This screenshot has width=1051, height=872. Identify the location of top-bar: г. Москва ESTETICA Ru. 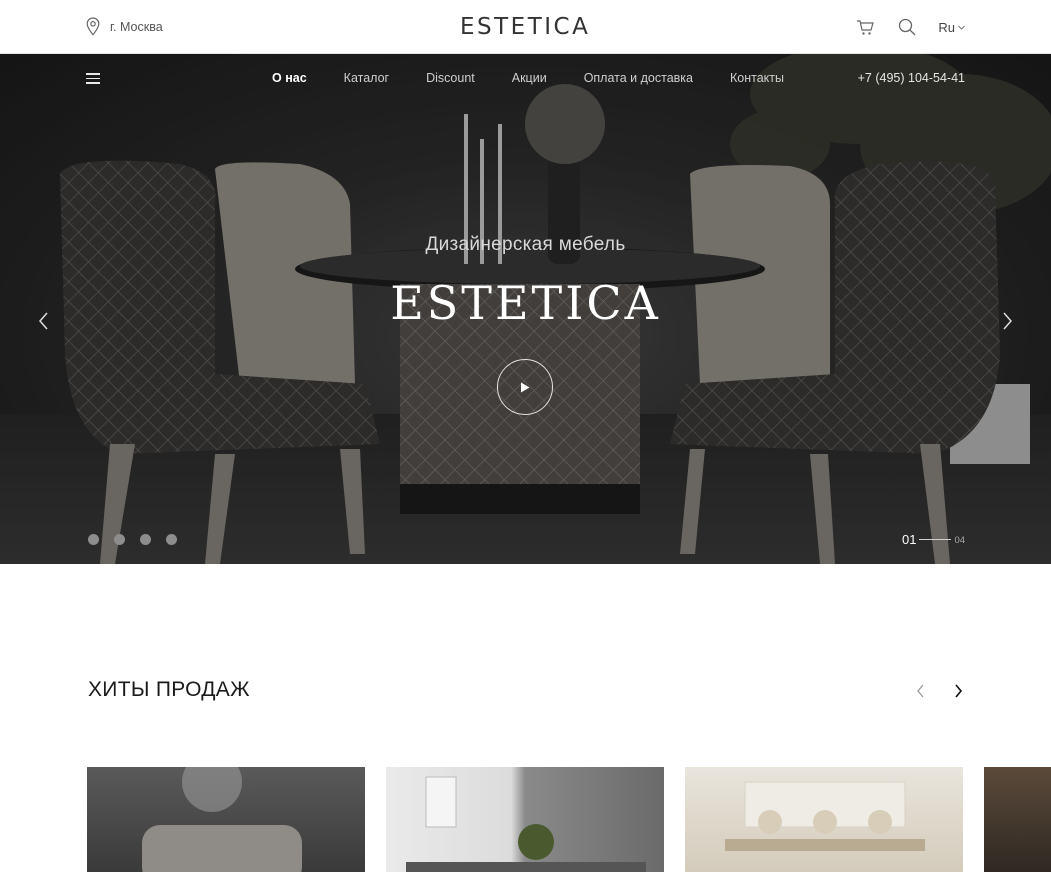
(525, 27).